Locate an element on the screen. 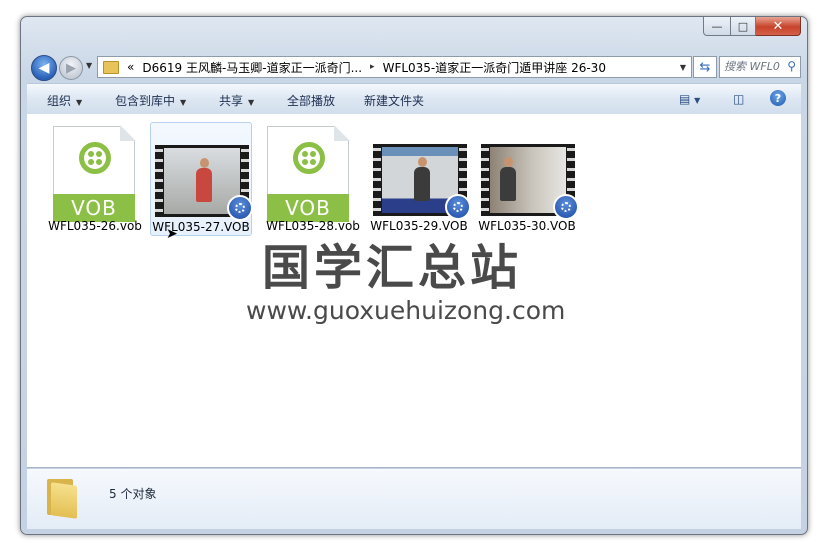  file-item: WFL035-30.VOB is located at coordinates (528, 178).